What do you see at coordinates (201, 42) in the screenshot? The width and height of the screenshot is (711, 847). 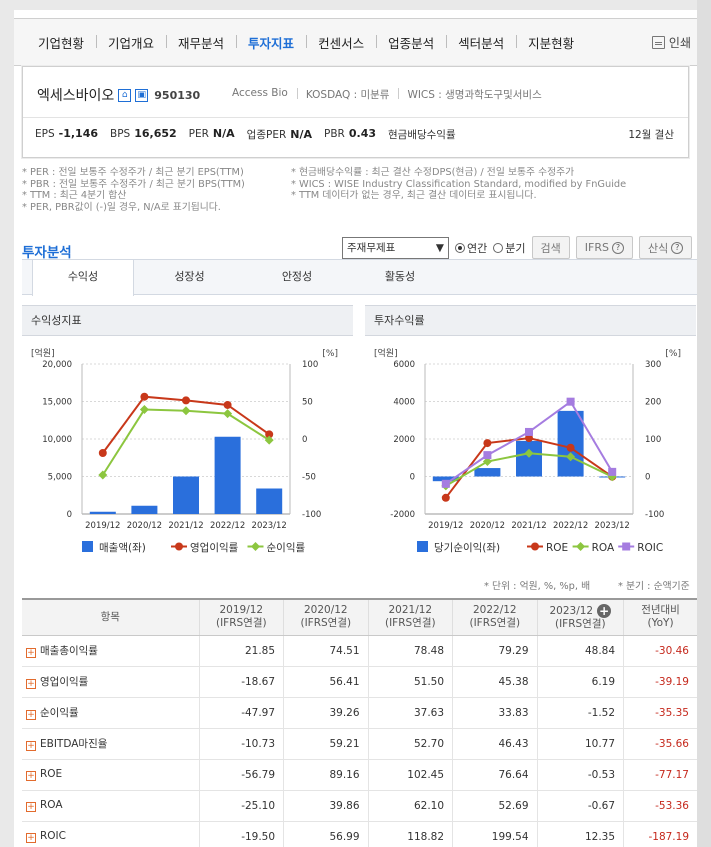 I see `nav-tab-2: 재무분석` at bounding box center [201, 42].